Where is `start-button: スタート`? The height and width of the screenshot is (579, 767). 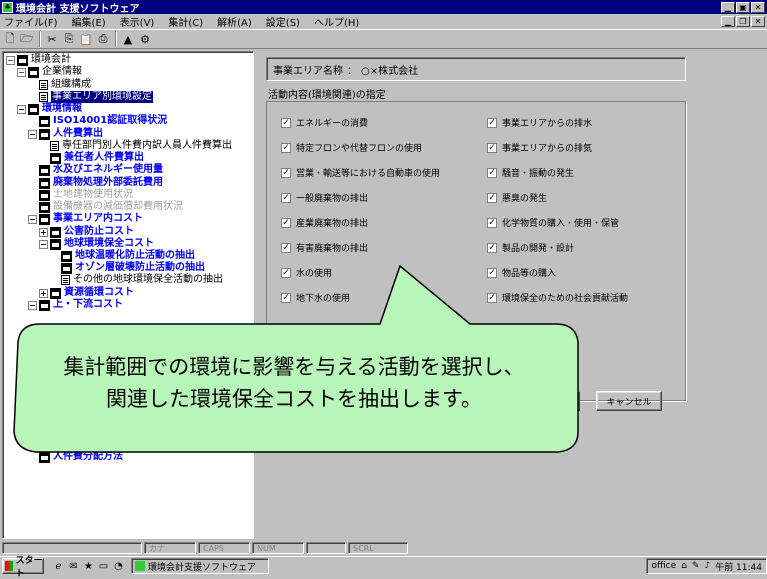 start-button: スタート is located at coordinates (23, 567).